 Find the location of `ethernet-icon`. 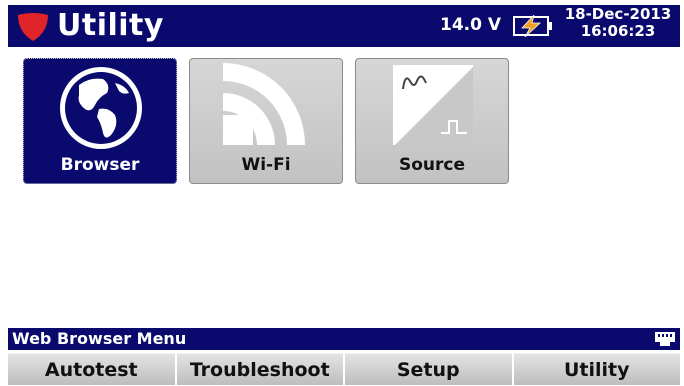

ethernet-icon is located at coordinates (665, 341).